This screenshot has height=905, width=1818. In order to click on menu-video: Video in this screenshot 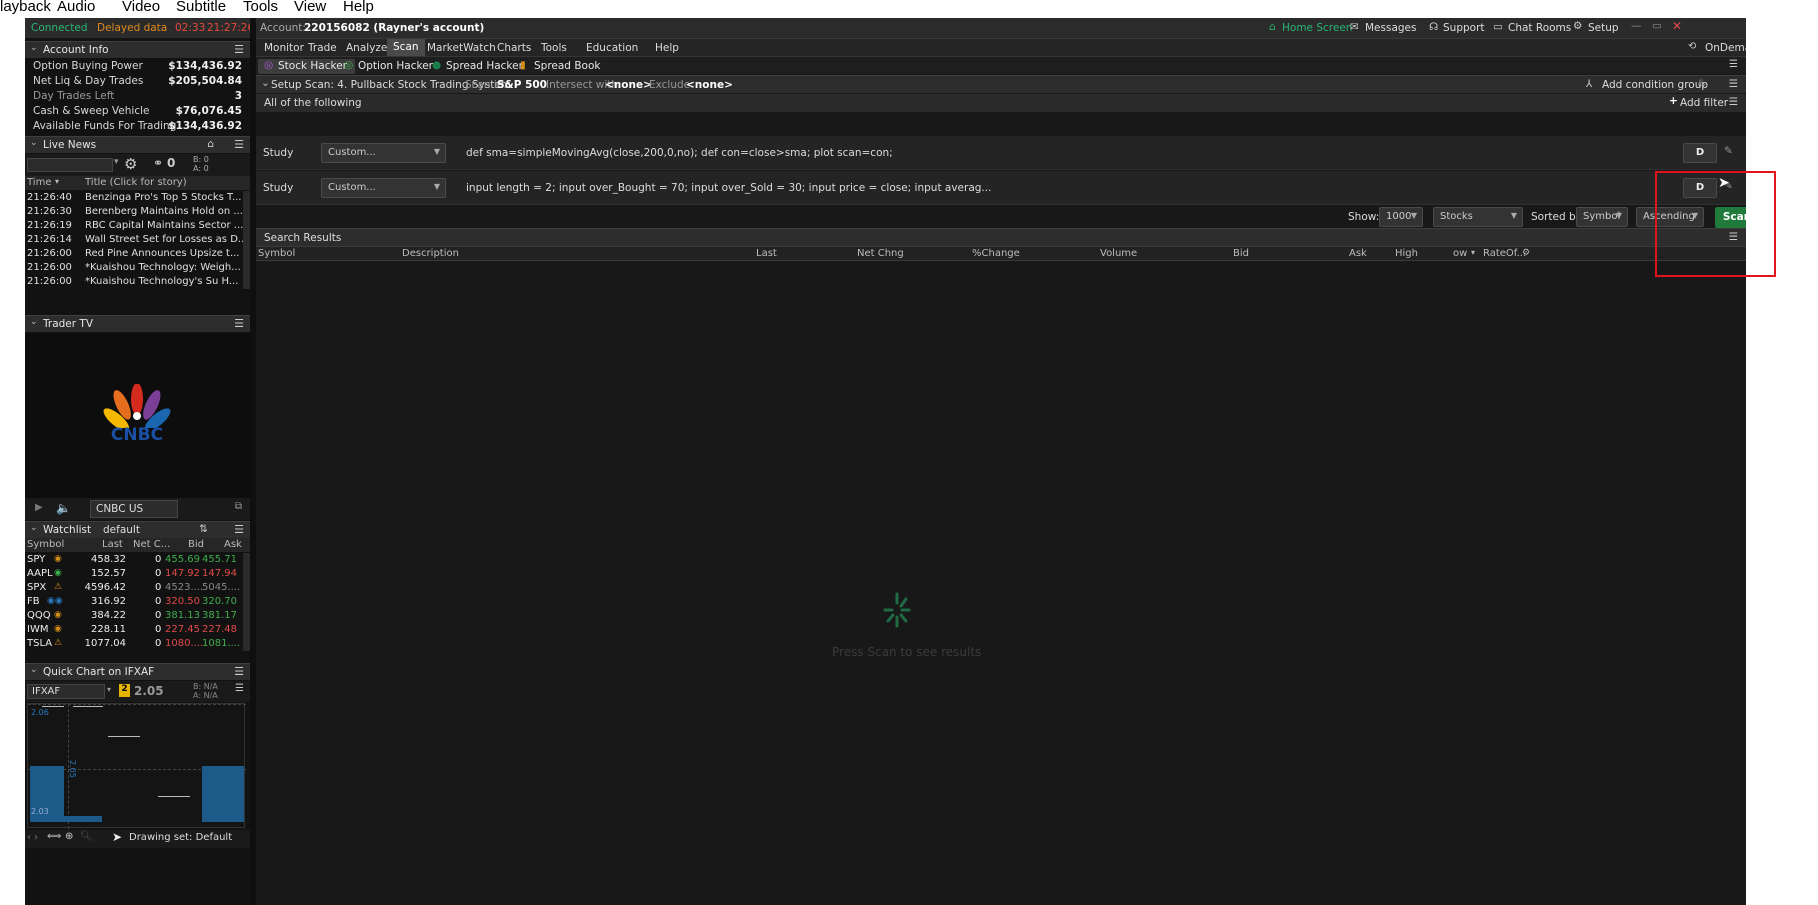, I will do `click(141, 7)`.